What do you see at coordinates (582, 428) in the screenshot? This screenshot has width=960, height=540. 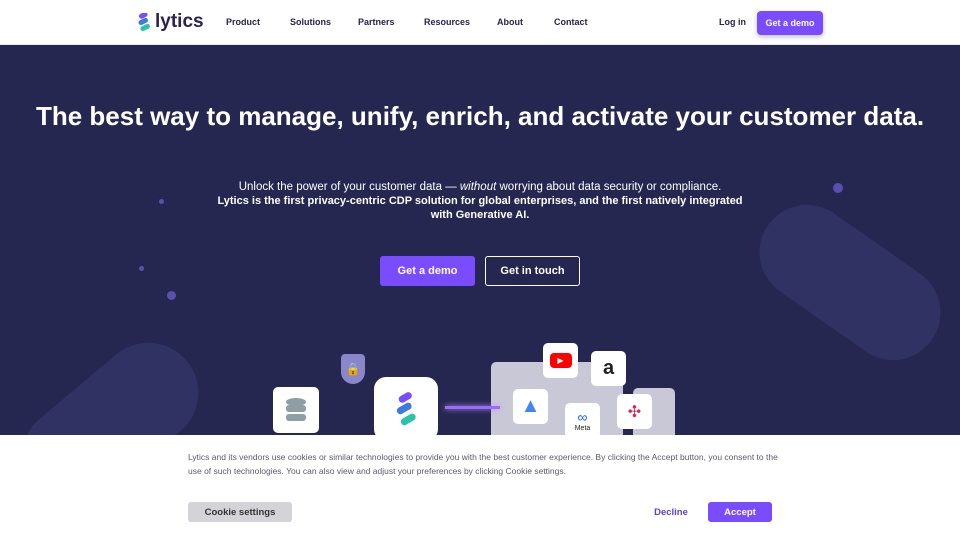 I see `meta-label: Meta` at bounding box center [582, 428].